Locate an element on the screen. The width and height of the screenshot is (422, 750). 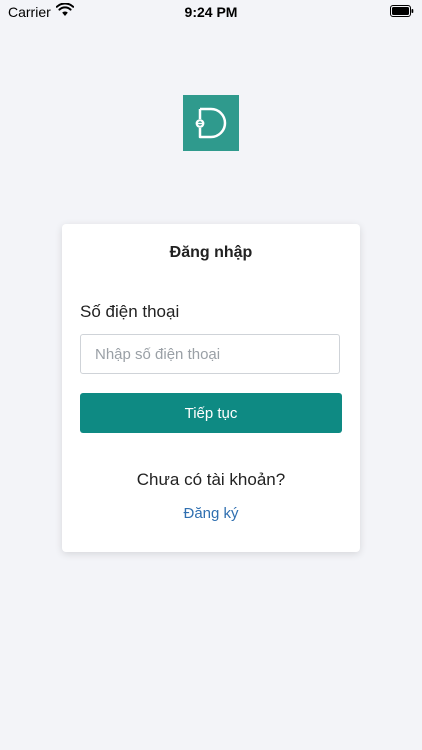
battery-icon is located at coordinates (402, 11).